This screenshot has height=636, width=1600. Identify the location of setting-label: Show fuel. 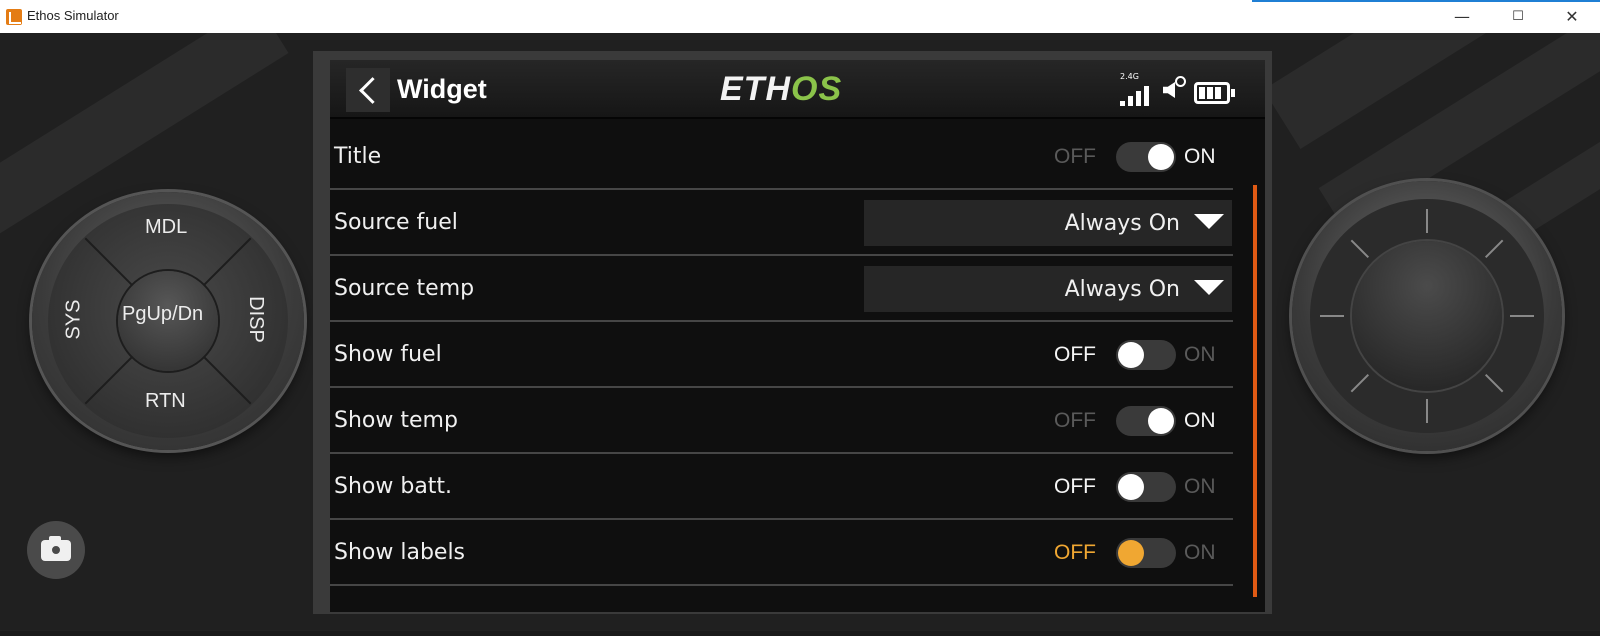
(388, 354).